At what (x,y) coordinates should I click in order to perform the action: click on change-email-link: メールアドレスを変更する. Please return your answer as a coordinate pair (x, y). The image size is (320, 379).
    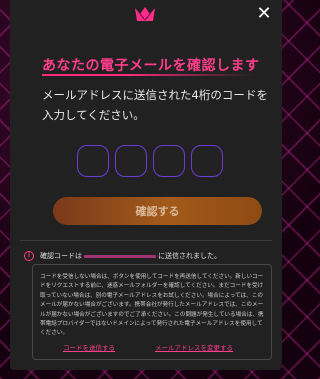
    Looking at the image, I should click on (194, 347).